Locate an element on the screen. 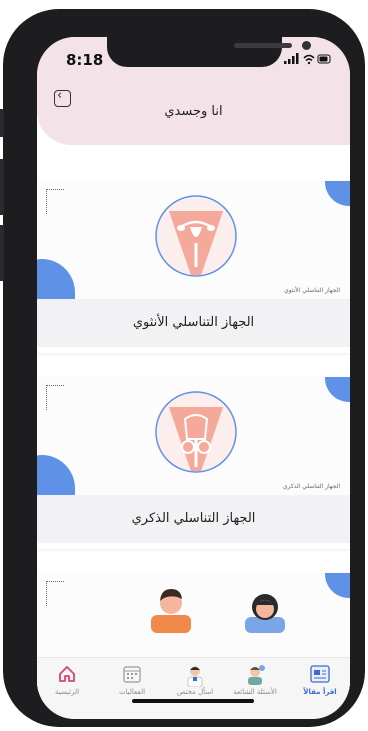 The image size is (368, 731). home-icon is located at coordinates (67, 674).